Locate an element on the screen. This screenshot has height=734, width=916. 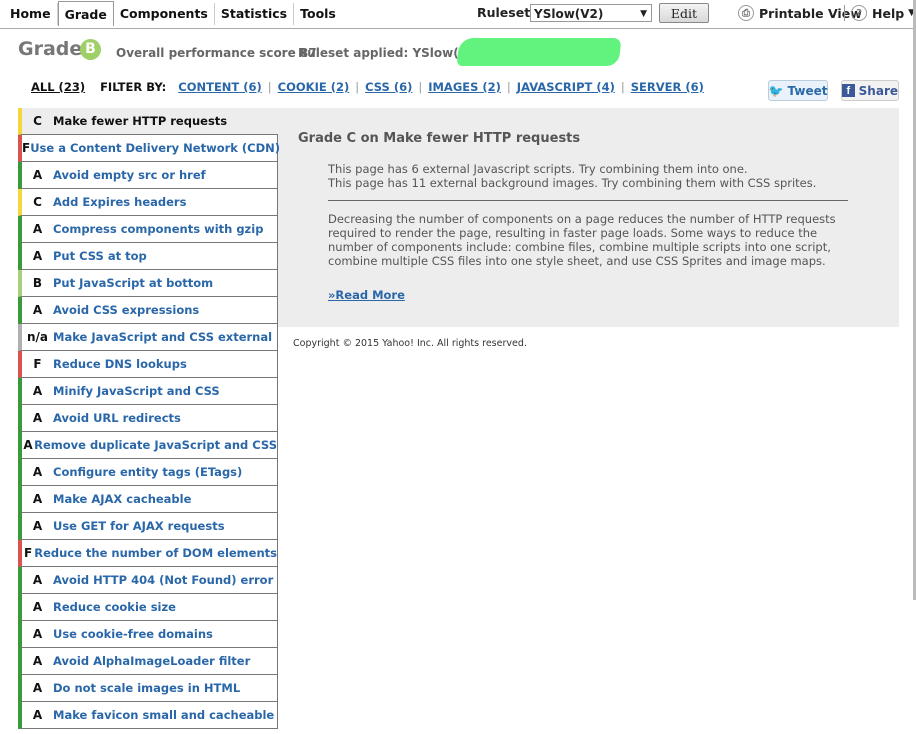
share-label: Share is located at coordinates (878, 90).